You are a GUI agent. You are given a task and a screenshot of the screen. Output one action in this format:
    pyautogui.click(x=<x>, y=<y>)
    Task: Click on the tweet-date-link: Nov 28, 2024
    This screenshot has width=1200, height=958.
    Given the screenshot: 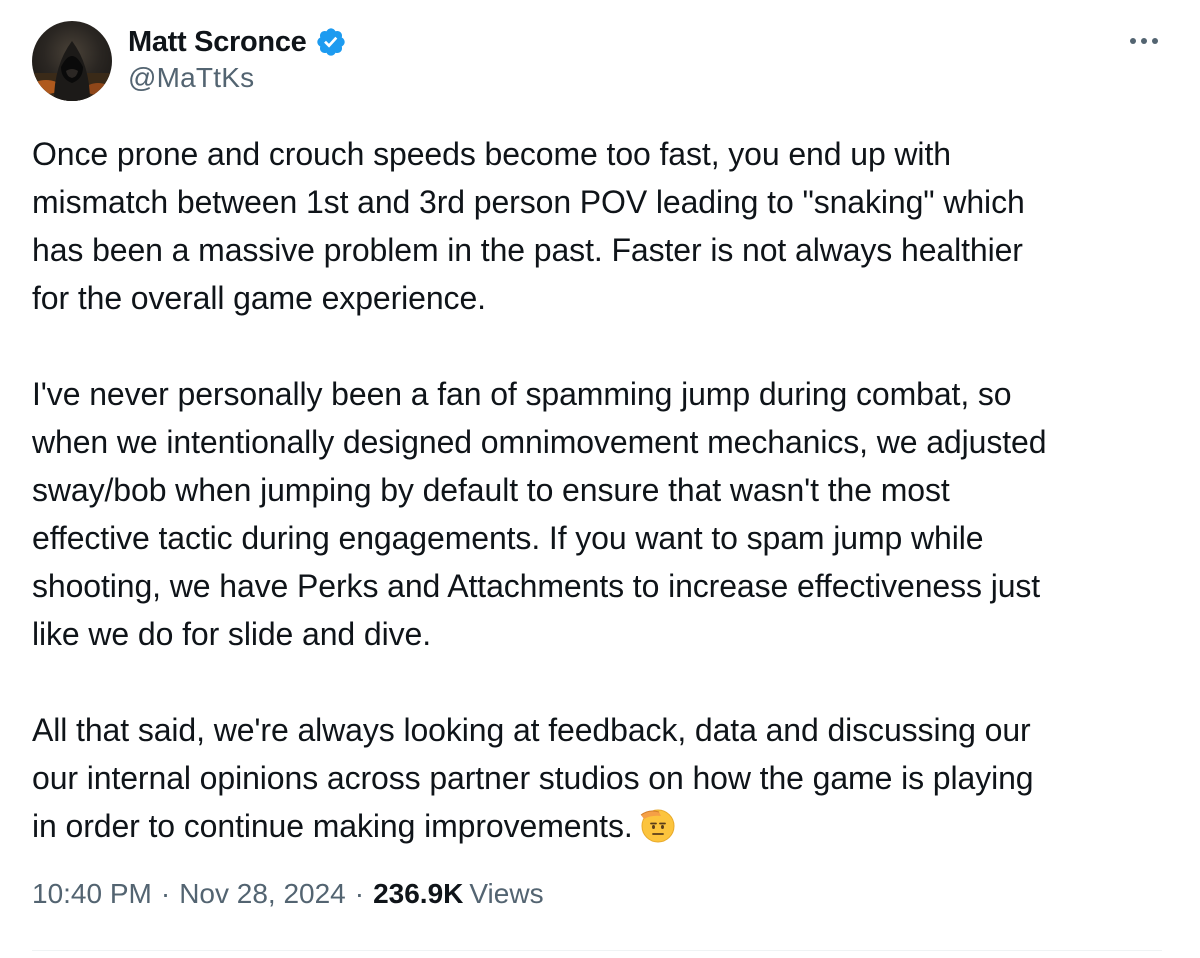 What is the action you would take?
    pyautogui.click(x=262, y=894)
    